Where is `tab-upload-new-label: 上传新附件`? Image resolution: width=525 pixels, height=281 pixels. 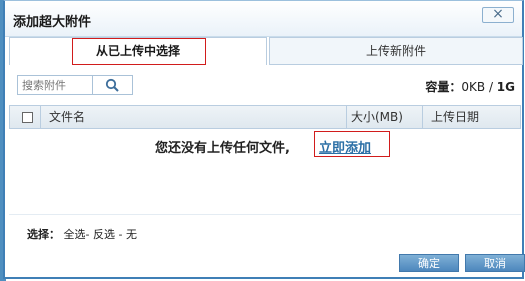 tab-upload-new-label: 上传新附件 is located at coordinates (395, 51).